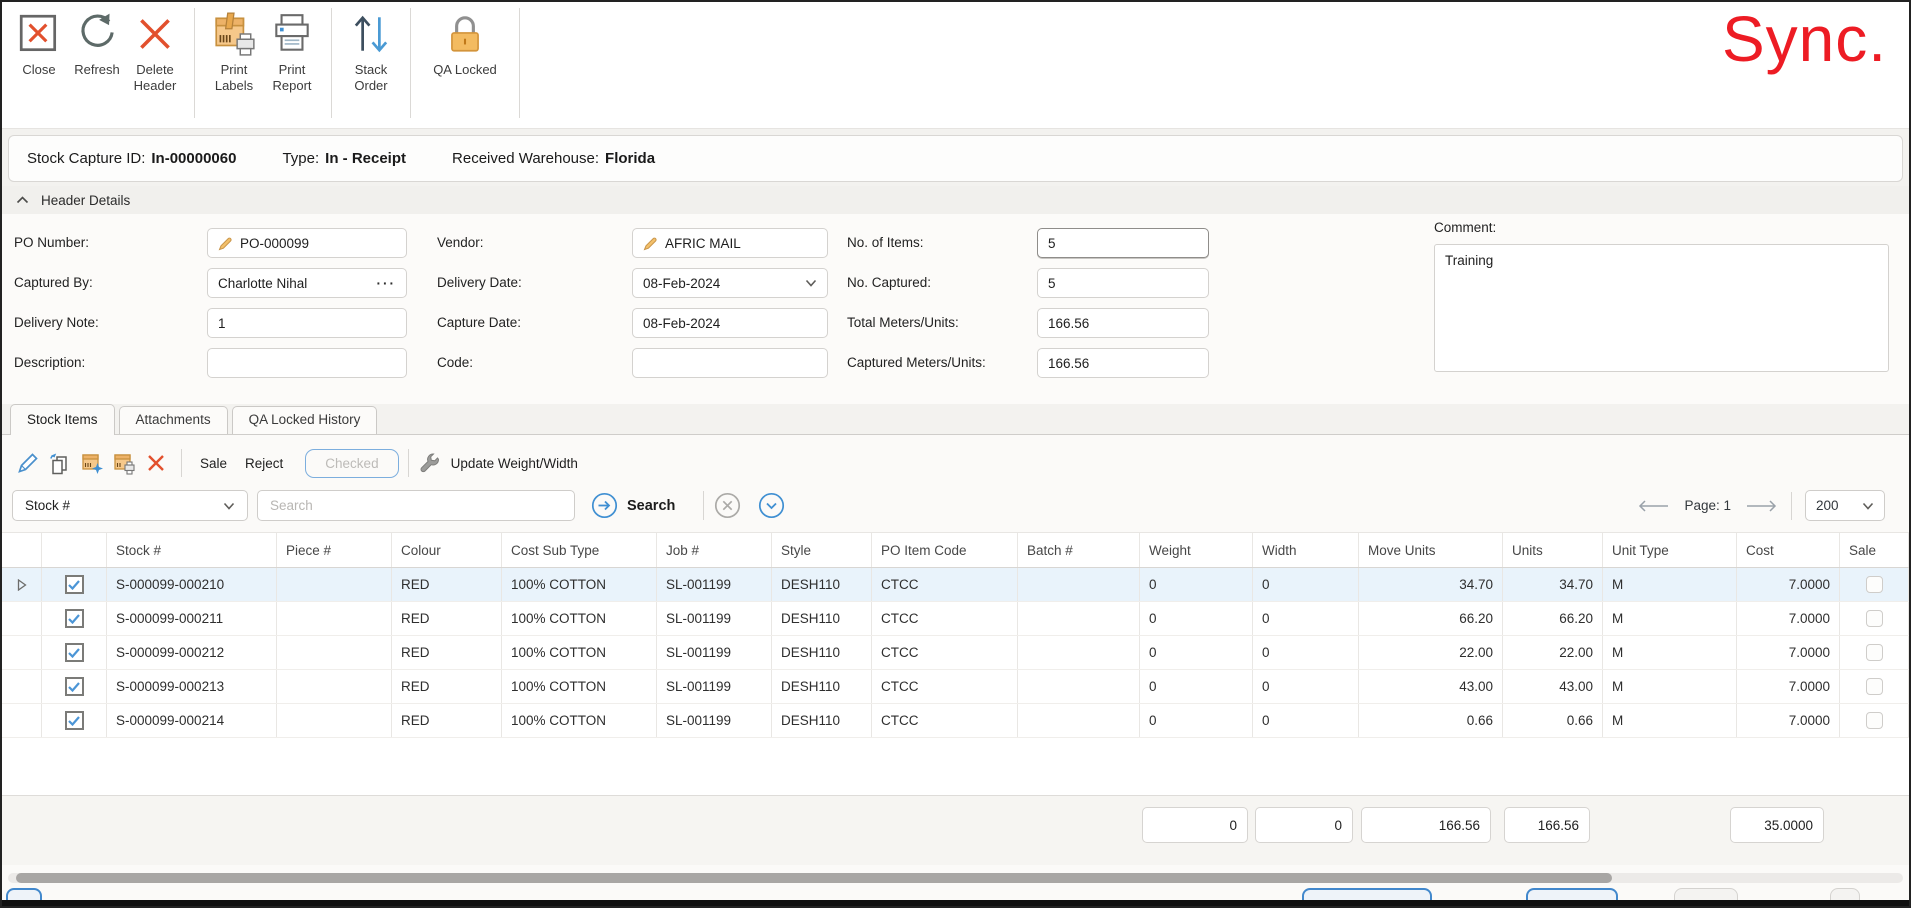 Image resolution: width=1911 pixels, height=908 pixels. What do you see at coordinates (192, 652) in the screenshot?
I see `cell-stock: S-000099-000212` at bounding box center [192, 652].